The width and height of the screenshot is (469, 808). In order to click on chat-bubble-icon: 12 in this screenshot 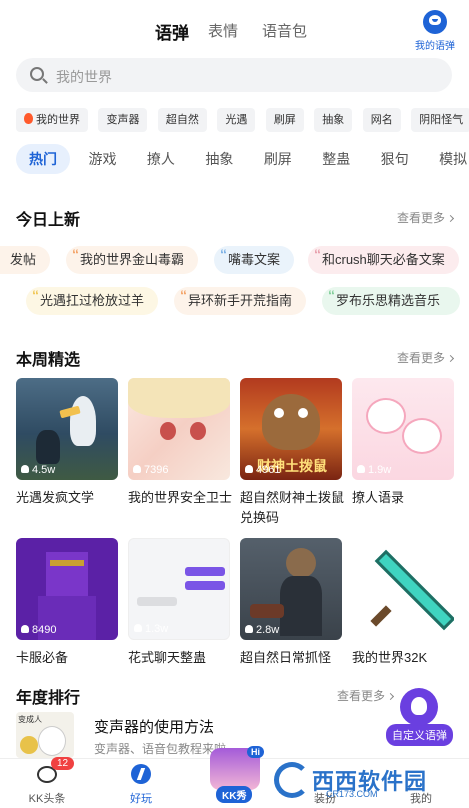, I will do `click(55, 772)`.